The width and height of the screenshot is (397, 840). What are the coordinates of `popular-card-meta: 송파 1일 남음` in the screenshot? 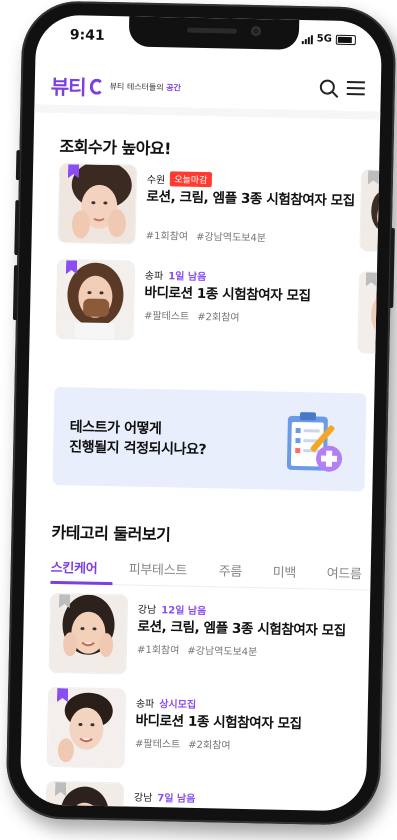 It's located at (176, 275).